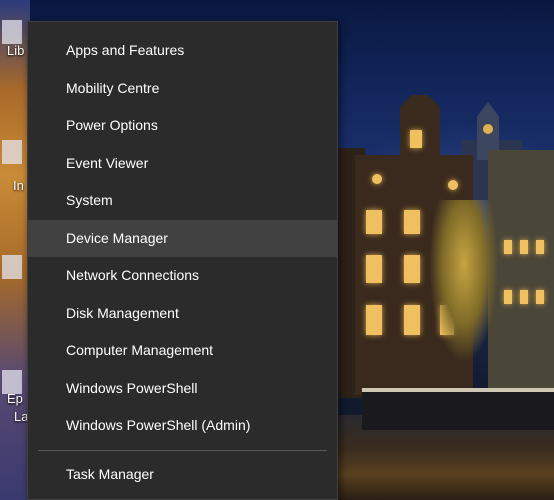 Image resolution: width=554 pixels, height=500 pixels. I want to click on menu-item-disk-management: Disk Management, so click(182, 313).